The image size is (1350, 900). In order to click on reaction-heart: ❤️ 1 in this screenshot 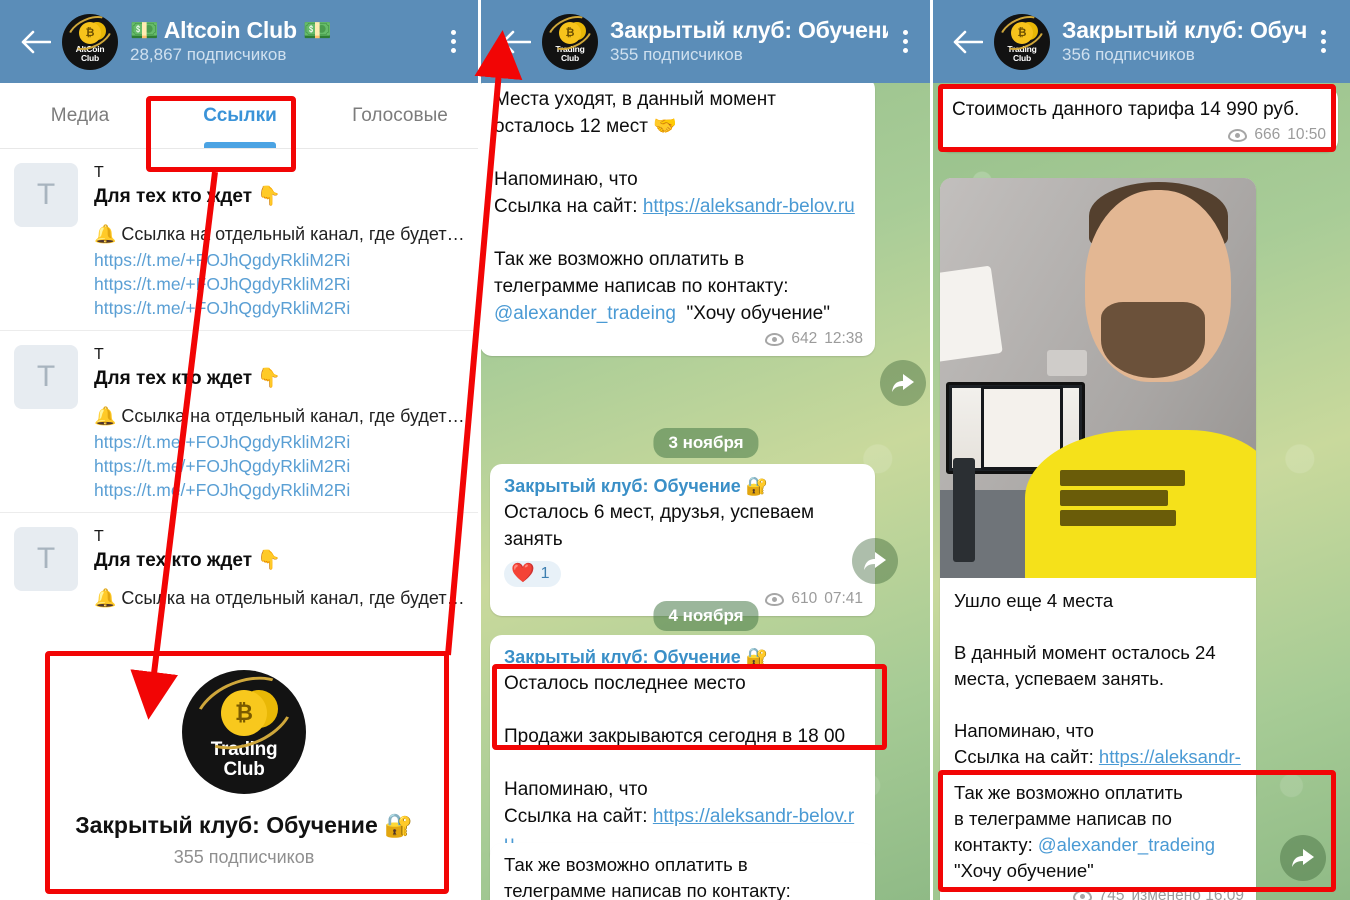, I will do `click(532, 574)`.